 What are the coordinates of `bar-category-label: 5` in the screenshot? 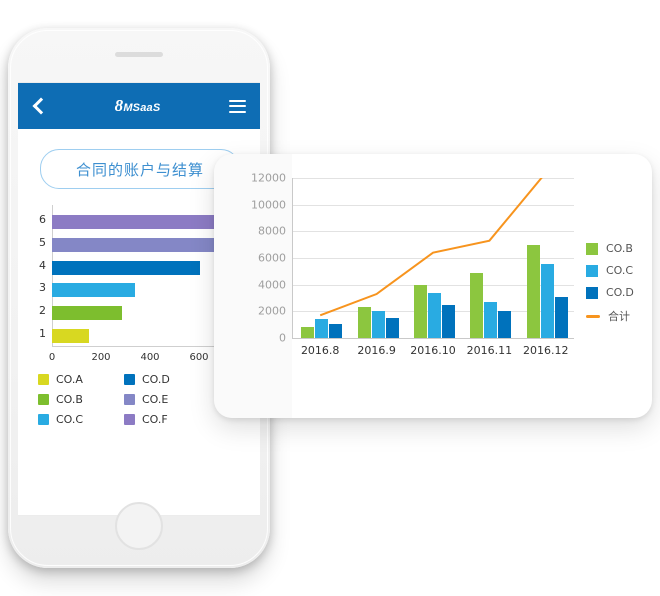 It's located at (42, 242).